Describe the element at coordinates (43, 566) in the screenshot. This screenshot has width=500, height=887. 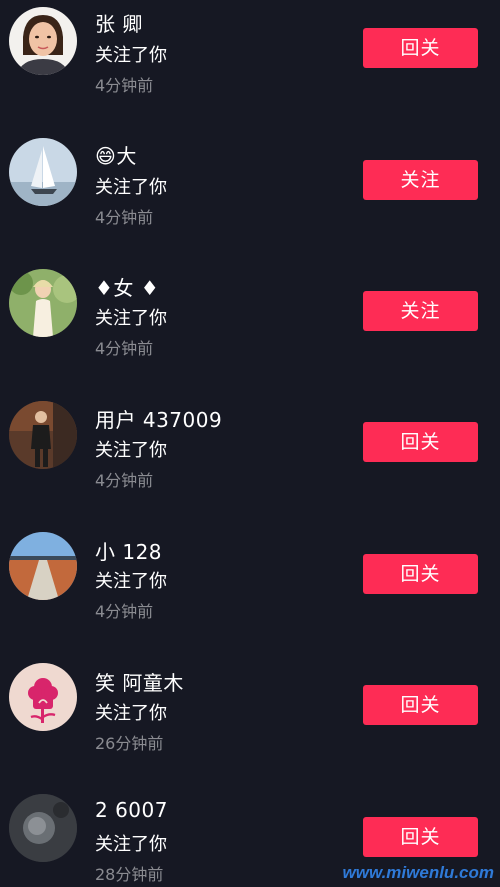
I see `landscape-path-avatar` at that location.